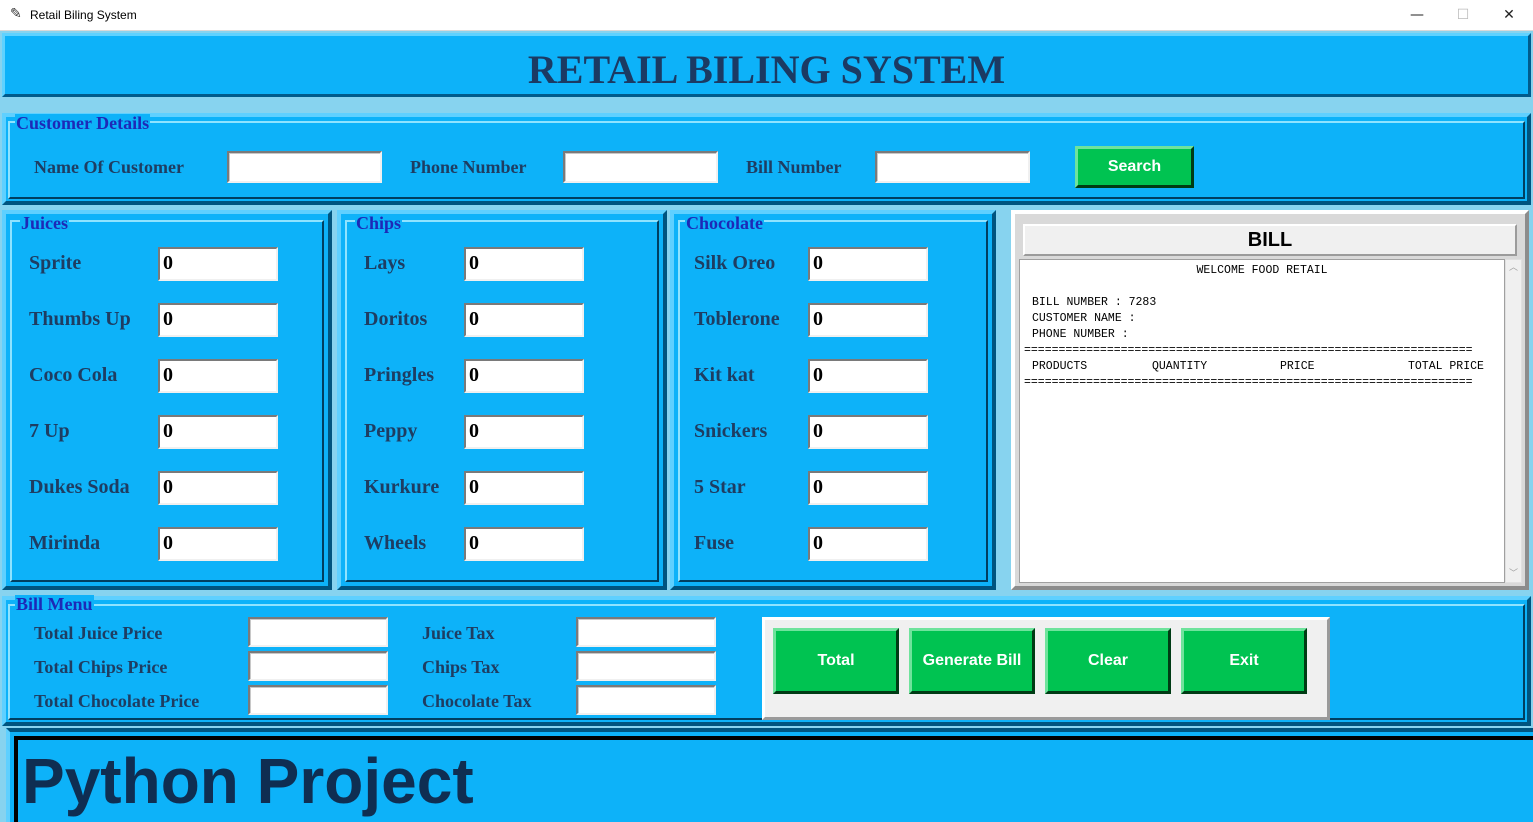 This screenshot has height=822, width=1533. What do you see at coordinates (385, 263) in the screenshot?
I see `chips-item-label: Lays` at bounding box center [385, 263].